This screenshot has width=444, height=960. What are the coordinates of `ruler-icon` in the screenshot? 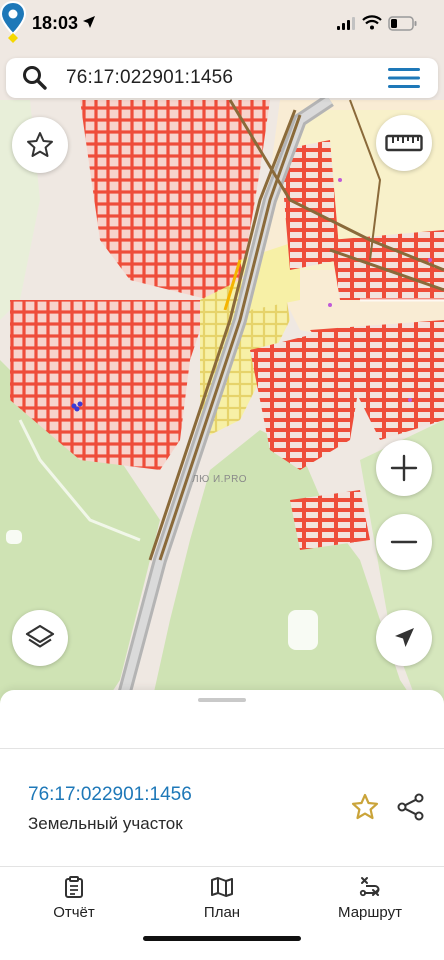 It's located at (404, 143).